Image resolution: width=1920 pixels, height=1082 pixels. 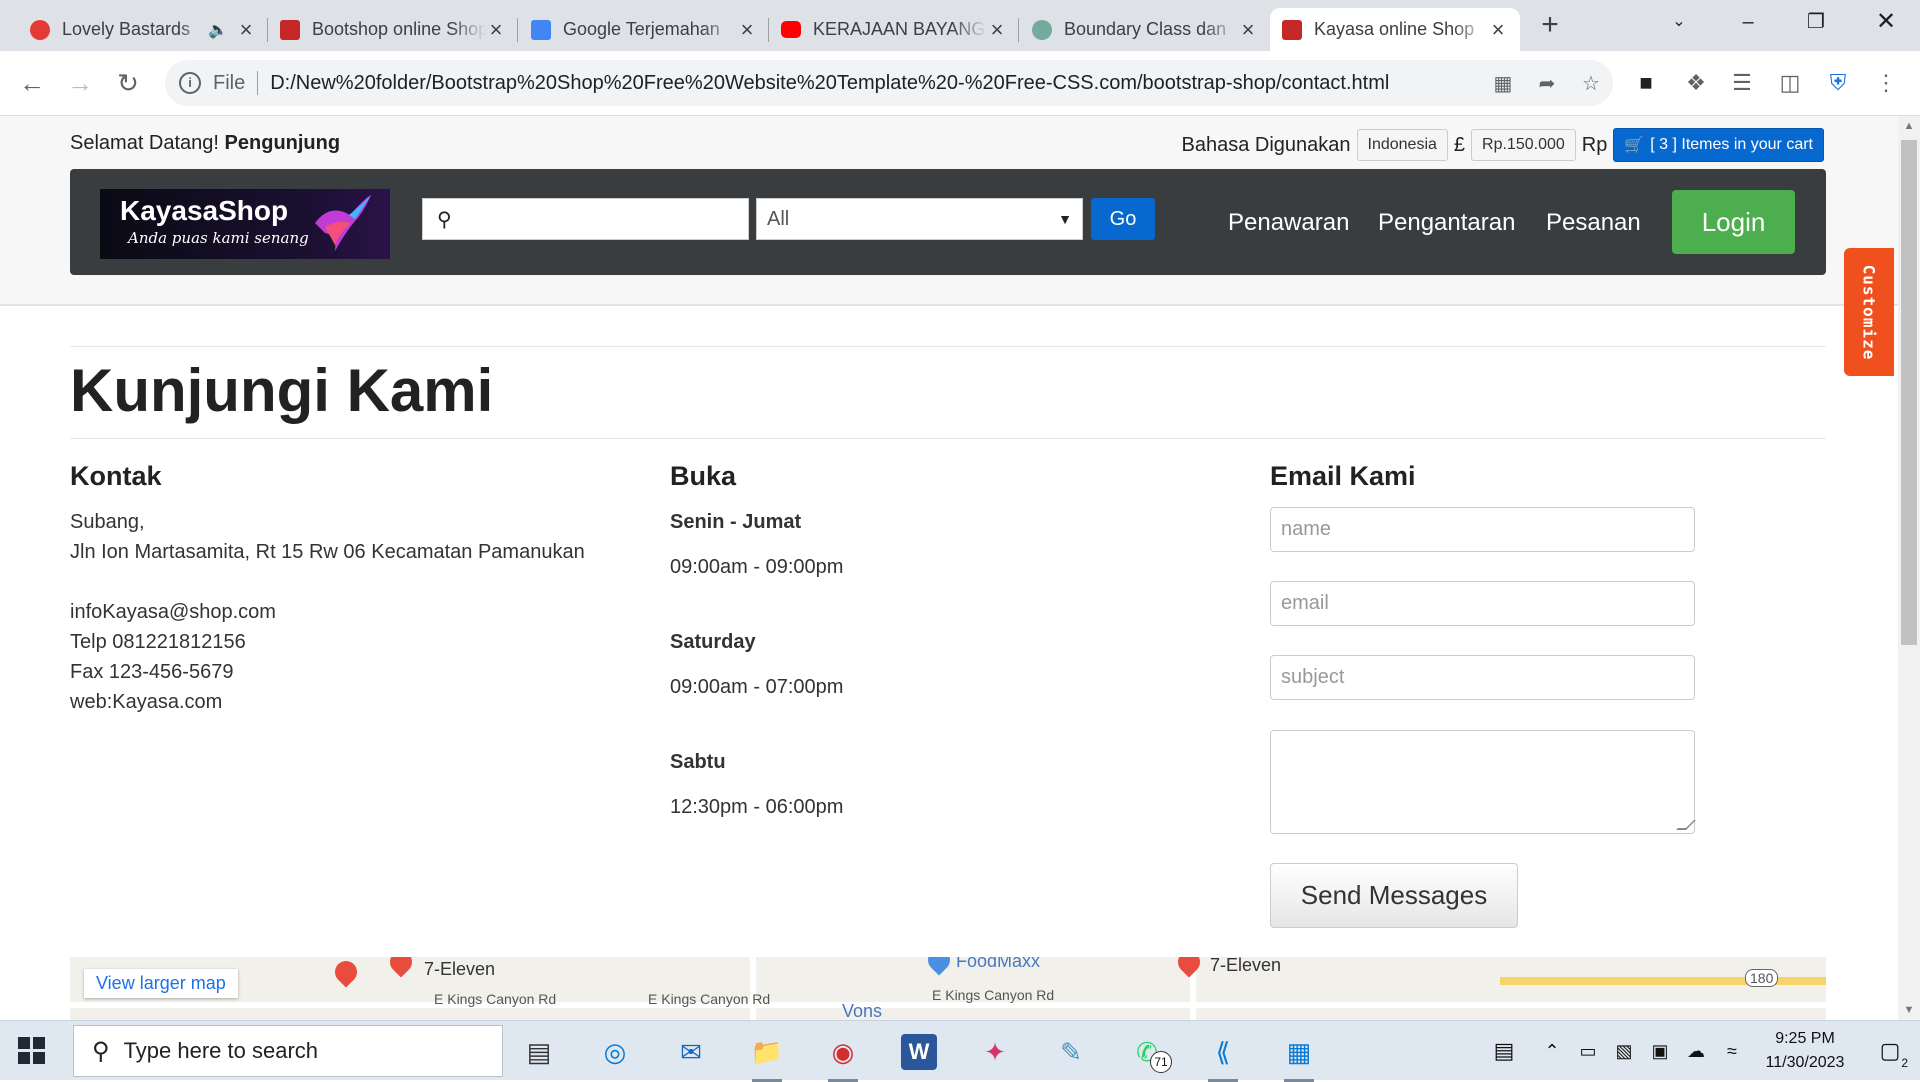 What do you see at coordinates (1595, 145) in the screenshot?
I see `currency-symbol: Rp` at bounding box center [1595, 145].